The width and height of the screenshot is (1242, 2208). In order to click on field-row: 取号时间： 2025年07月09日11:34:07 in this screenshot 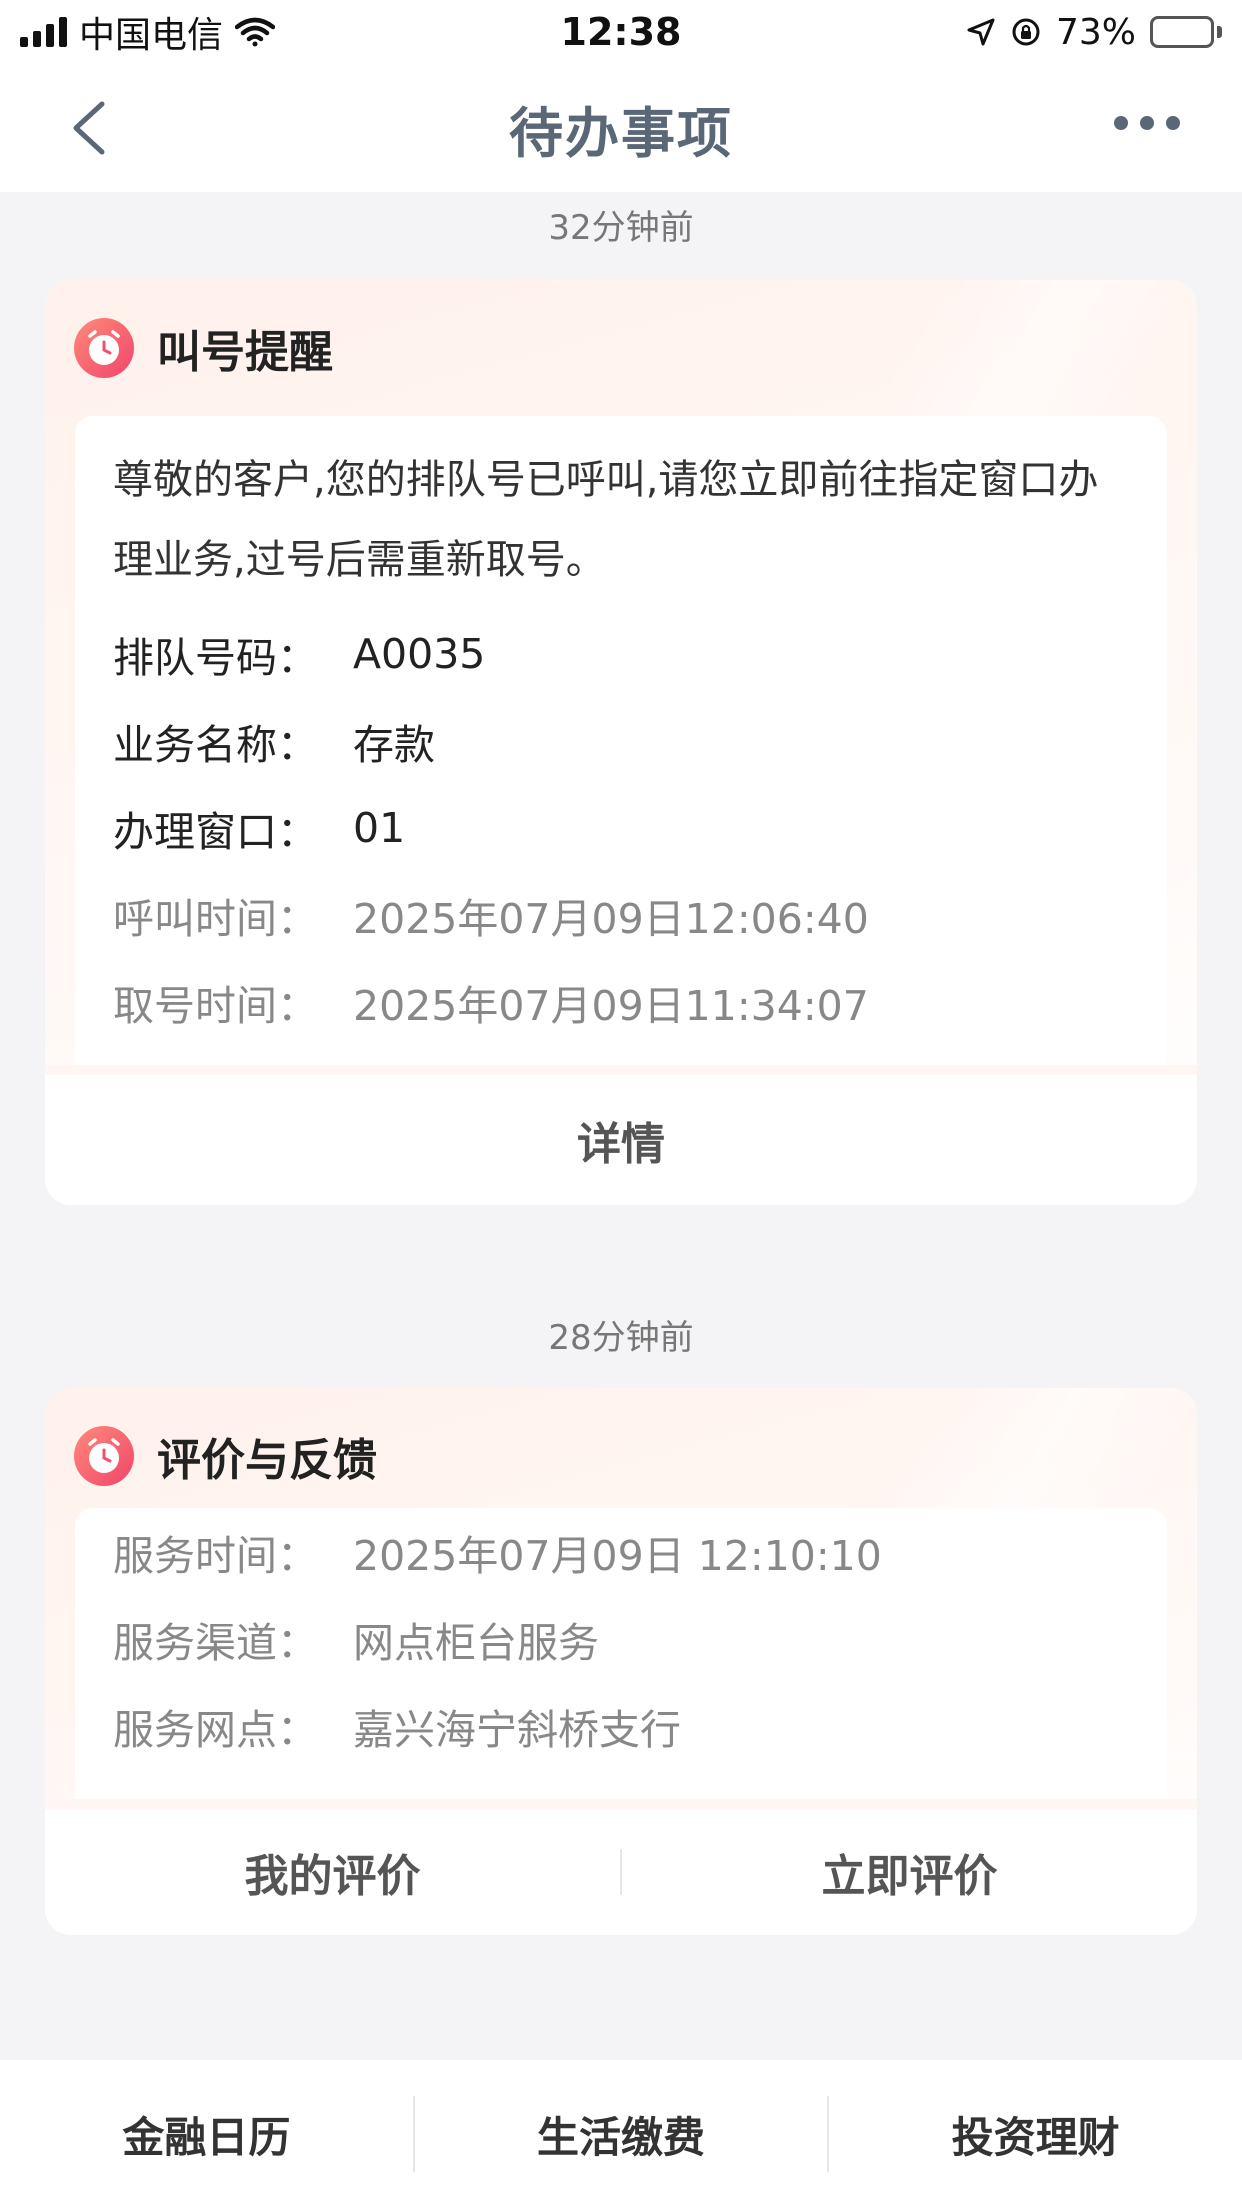, I will do `click(621, 1001)`.